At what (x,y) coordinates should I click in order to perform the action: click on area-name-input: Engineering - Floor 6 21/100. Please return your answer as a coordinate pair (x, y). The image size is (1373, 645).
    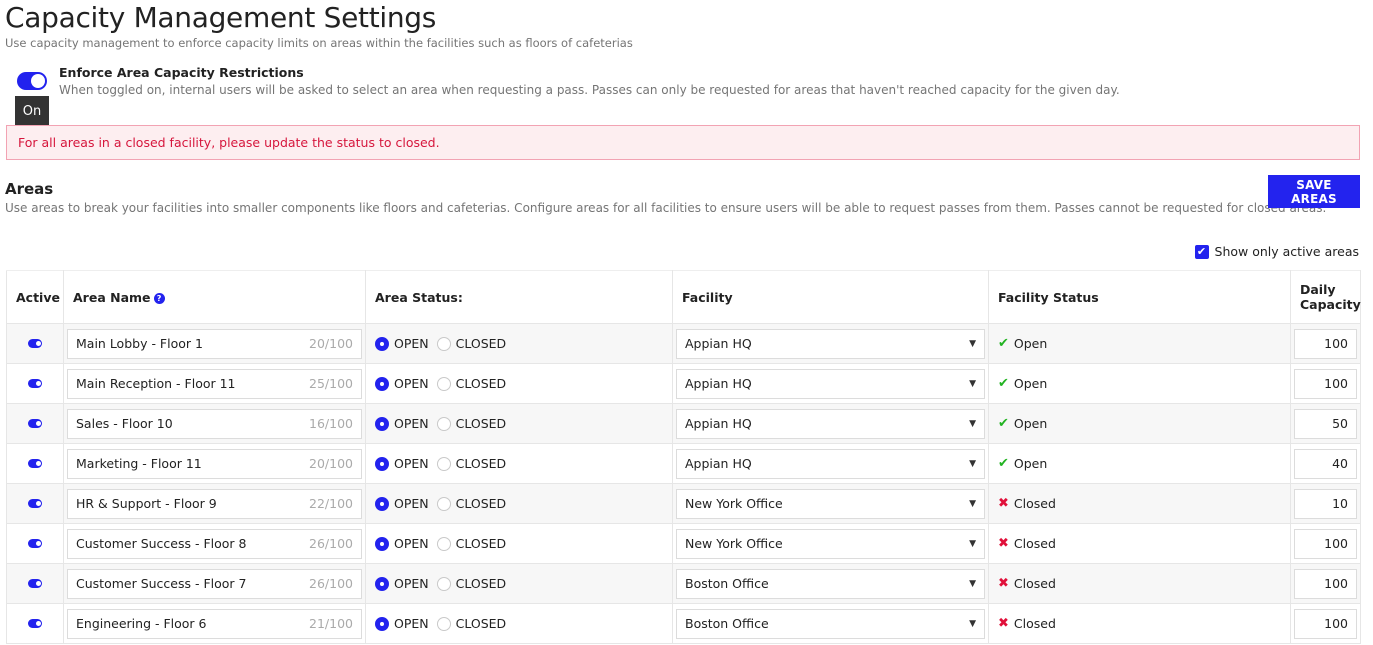
    Looking at the image, I should click on (214, 623).